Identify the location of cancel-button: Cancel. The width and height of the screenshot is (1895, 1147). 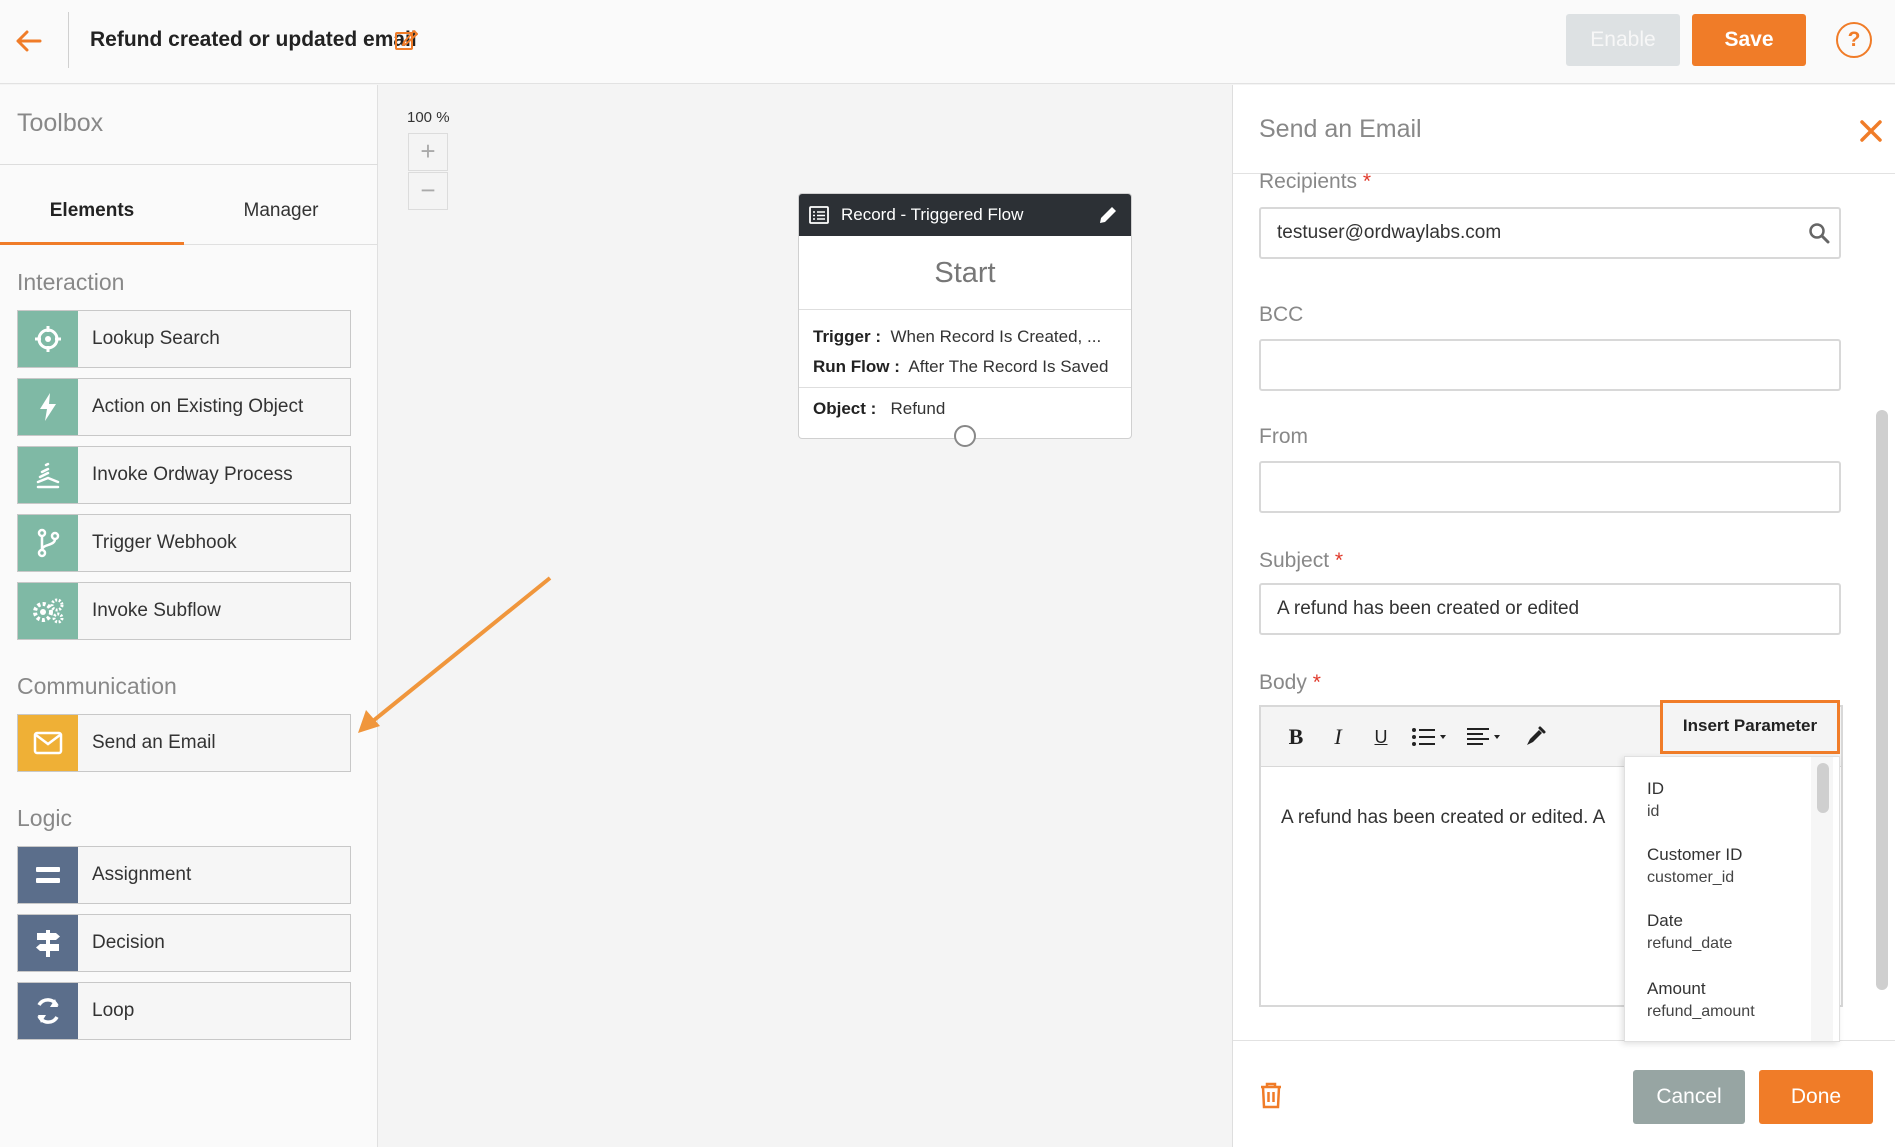
(1689, 1097).